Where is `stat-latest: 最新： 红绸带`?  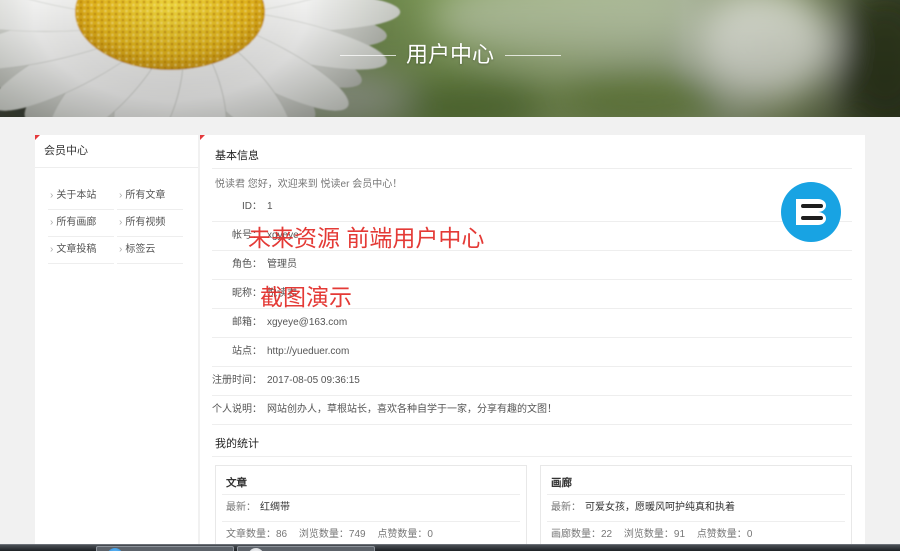 stat-latest: 最新： 红绸带 is located at coordinates (371, 508).